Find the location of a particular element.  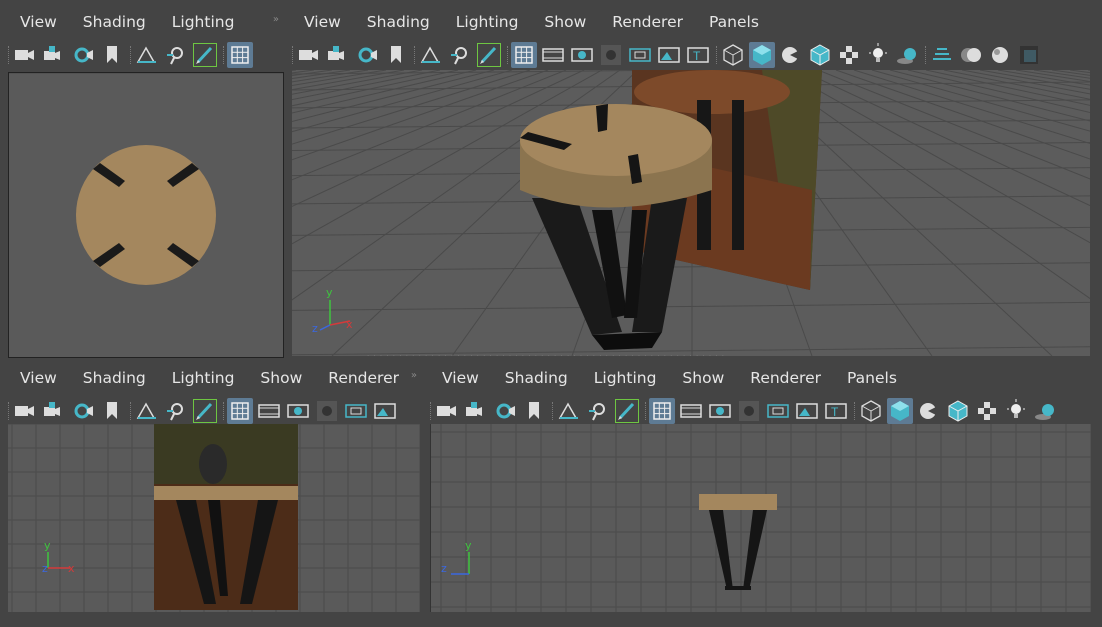

motion-blur-icon is located at coordinates (971, 55).